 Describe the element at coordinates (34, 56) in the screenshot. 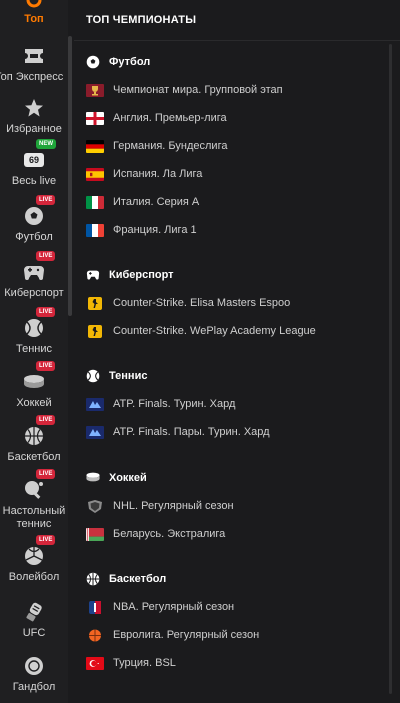

I see `ticket-icon` at that location.